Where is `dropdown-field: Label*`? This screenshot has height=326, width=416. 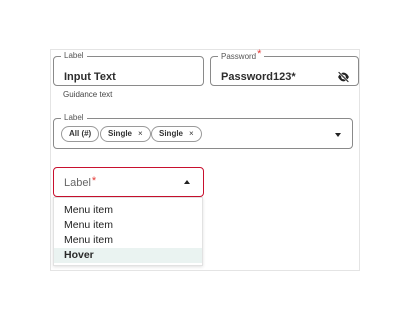
dropdown-field: Label* is located at coordinates (128, 182).